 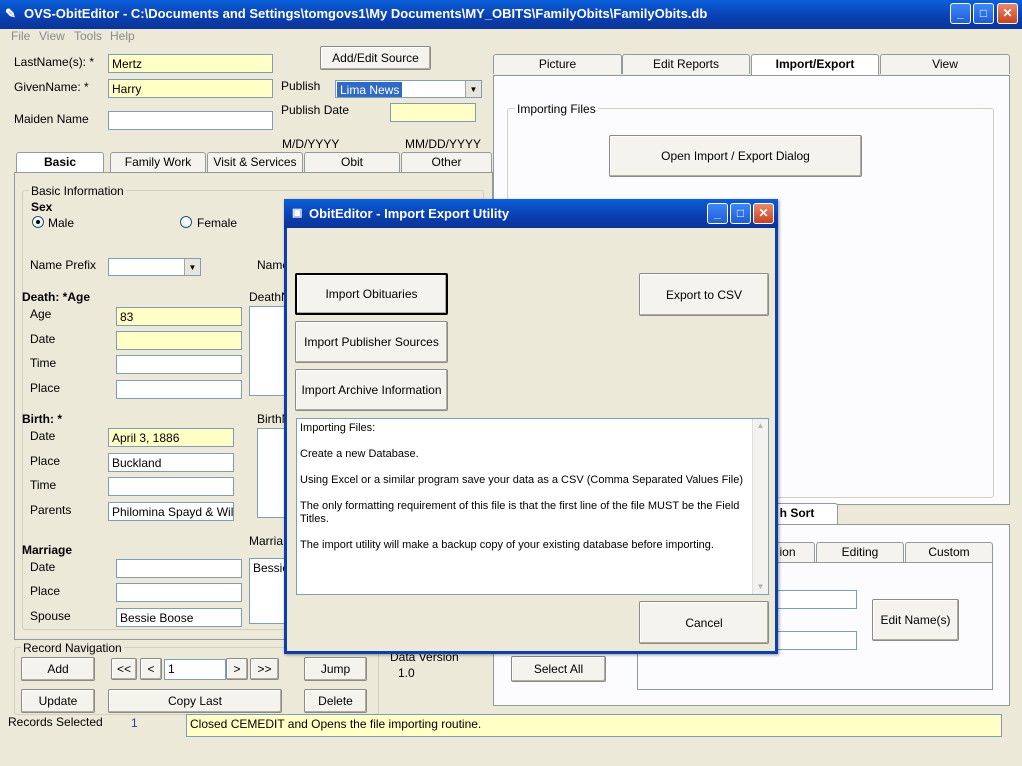 What do you see at coordinates (446, 162) in the screenshot?
I see `tab-other: Other` at bounding box center [446, 162].